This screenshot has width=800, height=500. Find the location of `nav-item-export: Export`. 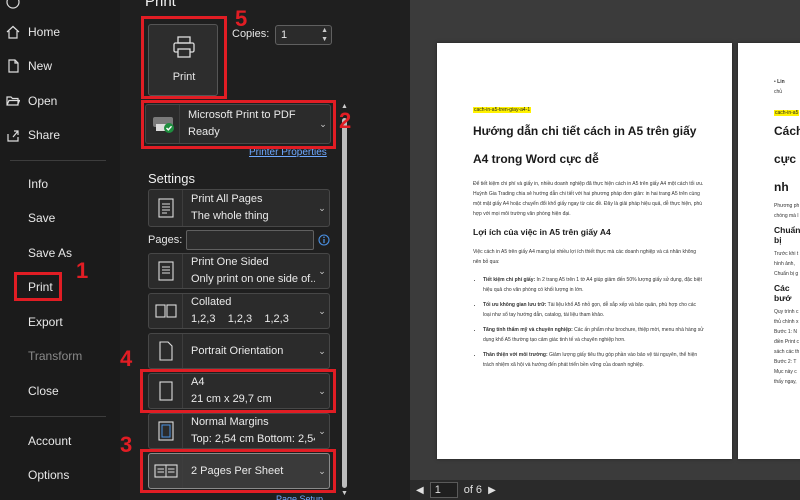

nav-item-export: Export is located at coordinates (45, 322).